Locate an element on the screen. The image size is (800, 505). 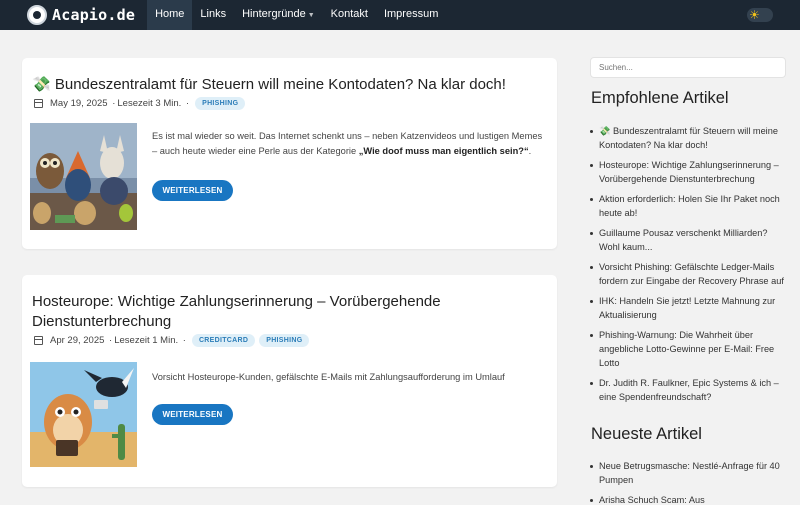
chevron-down-icon: ▼ is located at coordinates (311, 15).